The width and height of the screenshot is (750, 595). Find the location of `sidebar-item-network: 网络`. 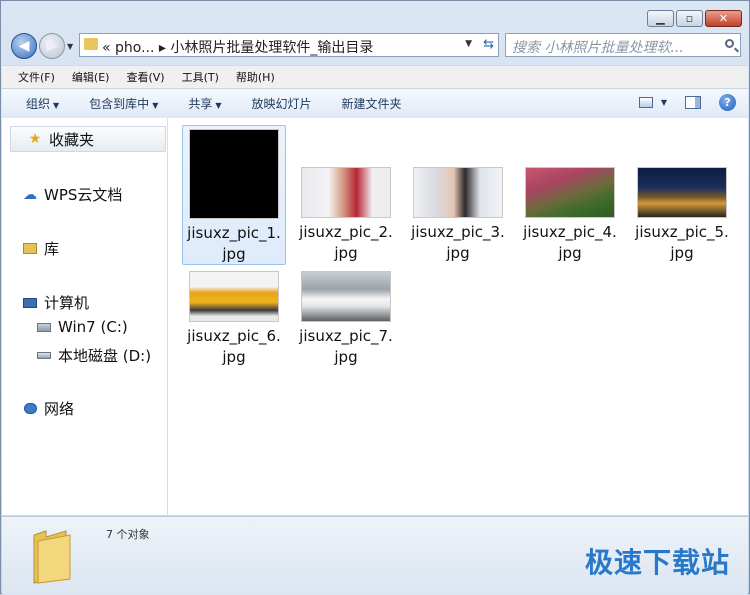

sidebar-item-network: 网络 is located at coordinates (48, 408).